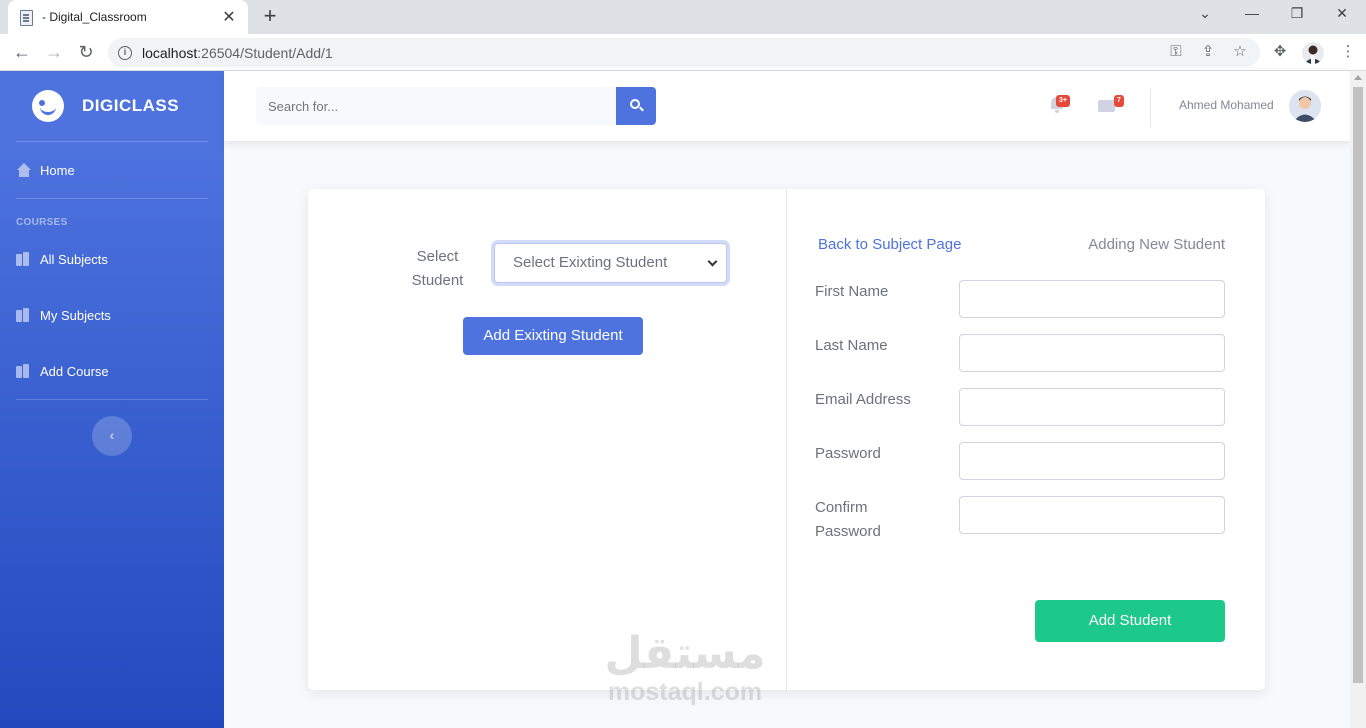  Describe the element at coordinates (1226, 105) in the screenshot. I see `user-name: Ahmed Mohamed` at that location.